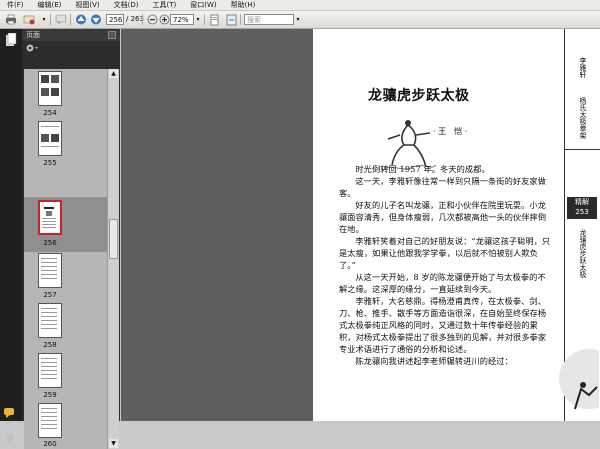 This screenshot has height=449, width=600. I want to click on gear-icon, so click(32, 48).